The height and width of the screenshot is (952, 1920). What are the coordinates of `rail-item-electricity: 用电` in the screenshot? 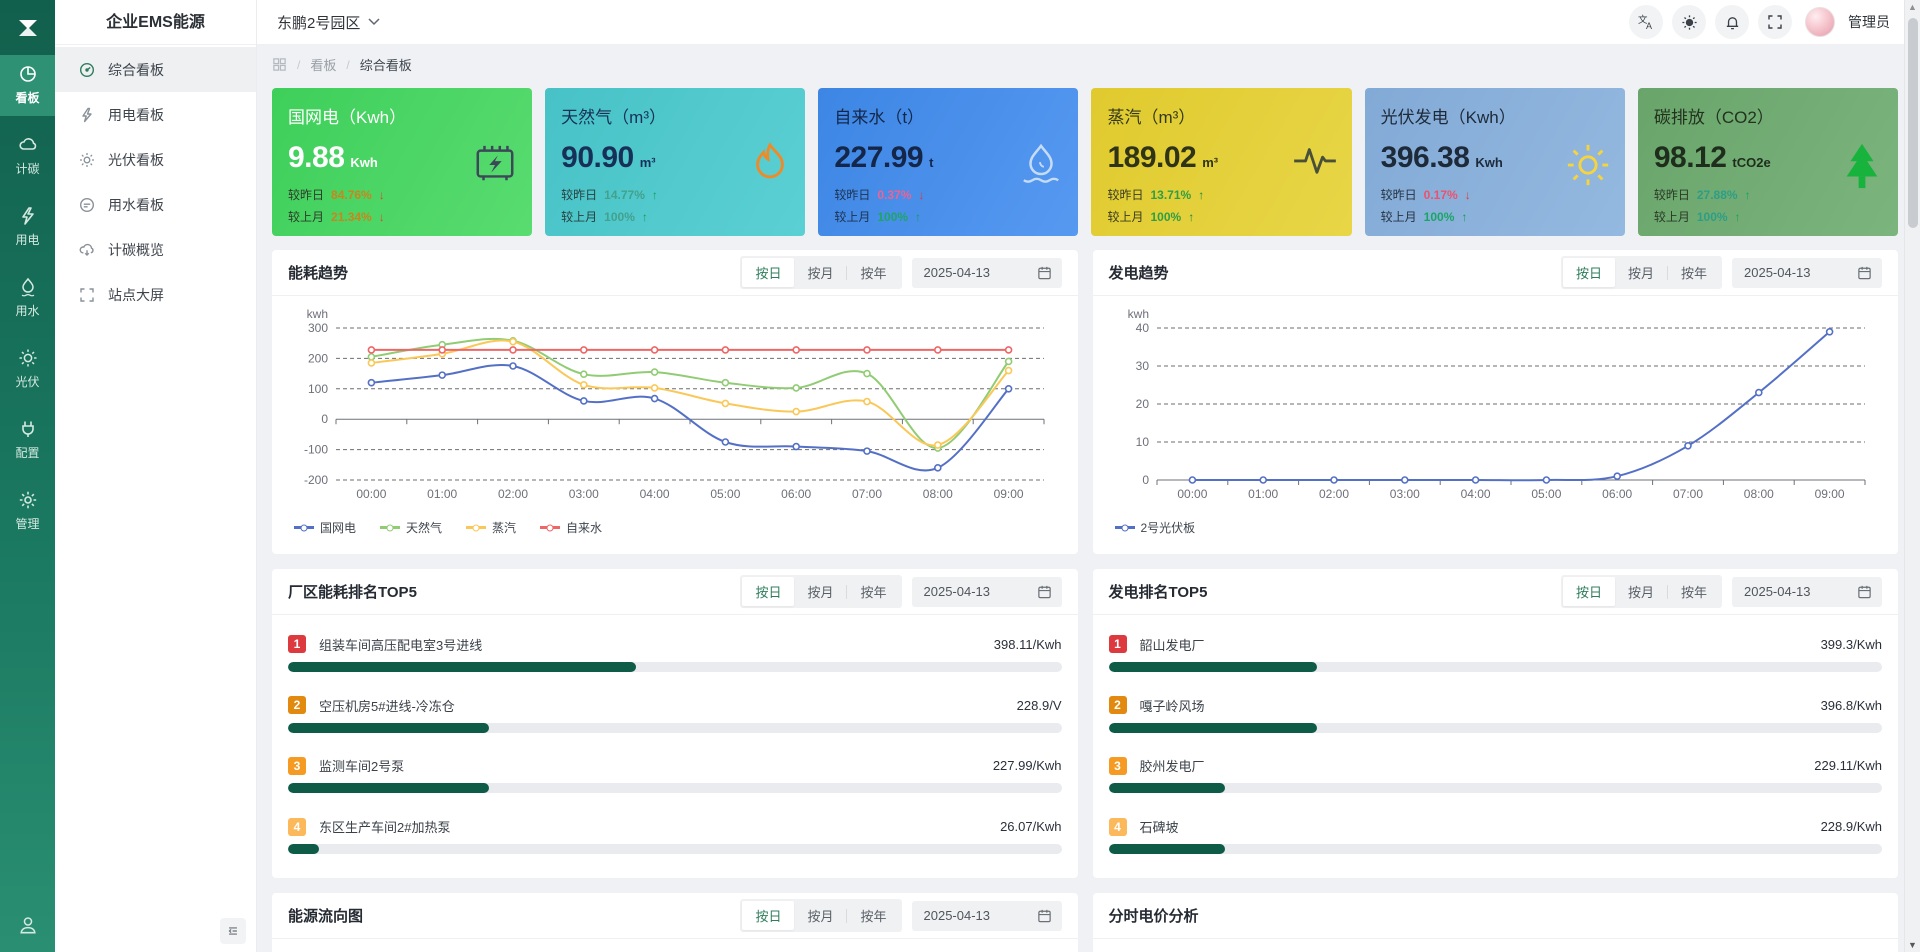 It's located at (27, 227).